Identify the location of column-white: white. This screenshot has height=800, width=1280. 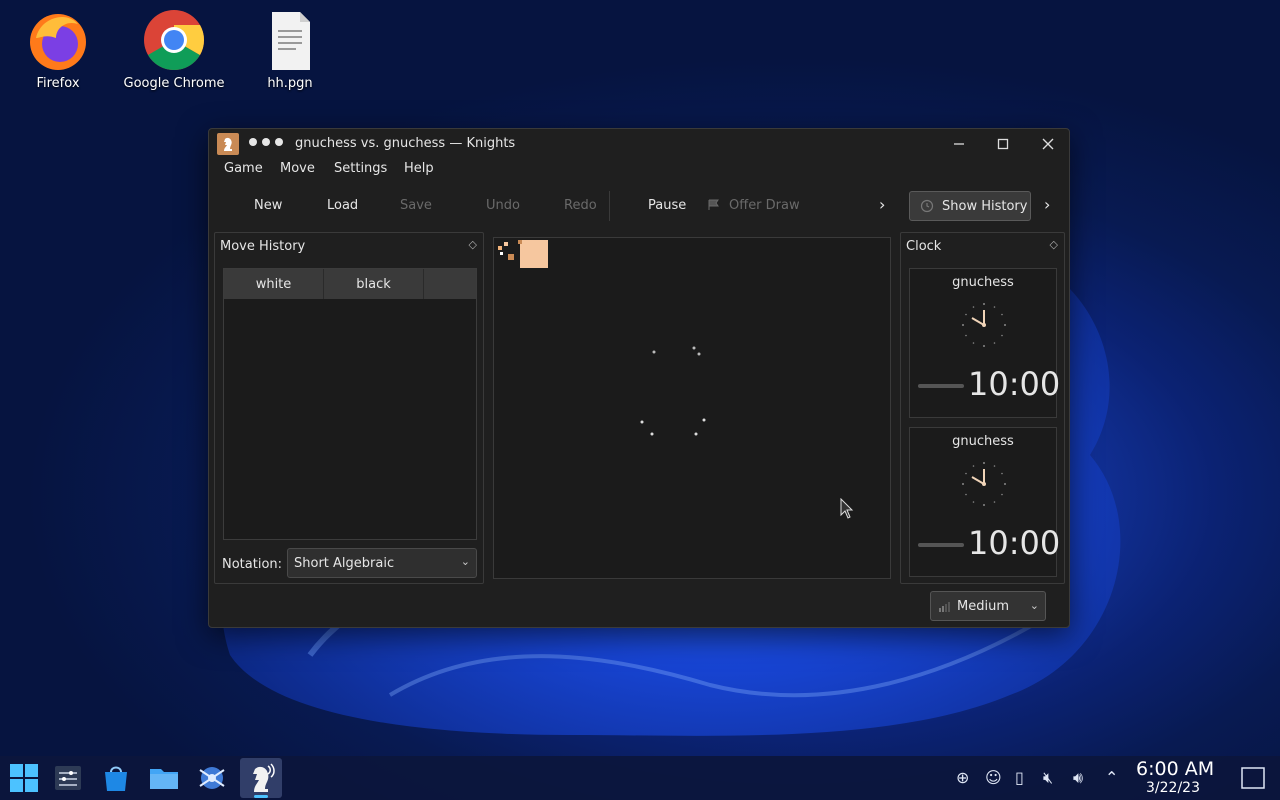
(274, 284).